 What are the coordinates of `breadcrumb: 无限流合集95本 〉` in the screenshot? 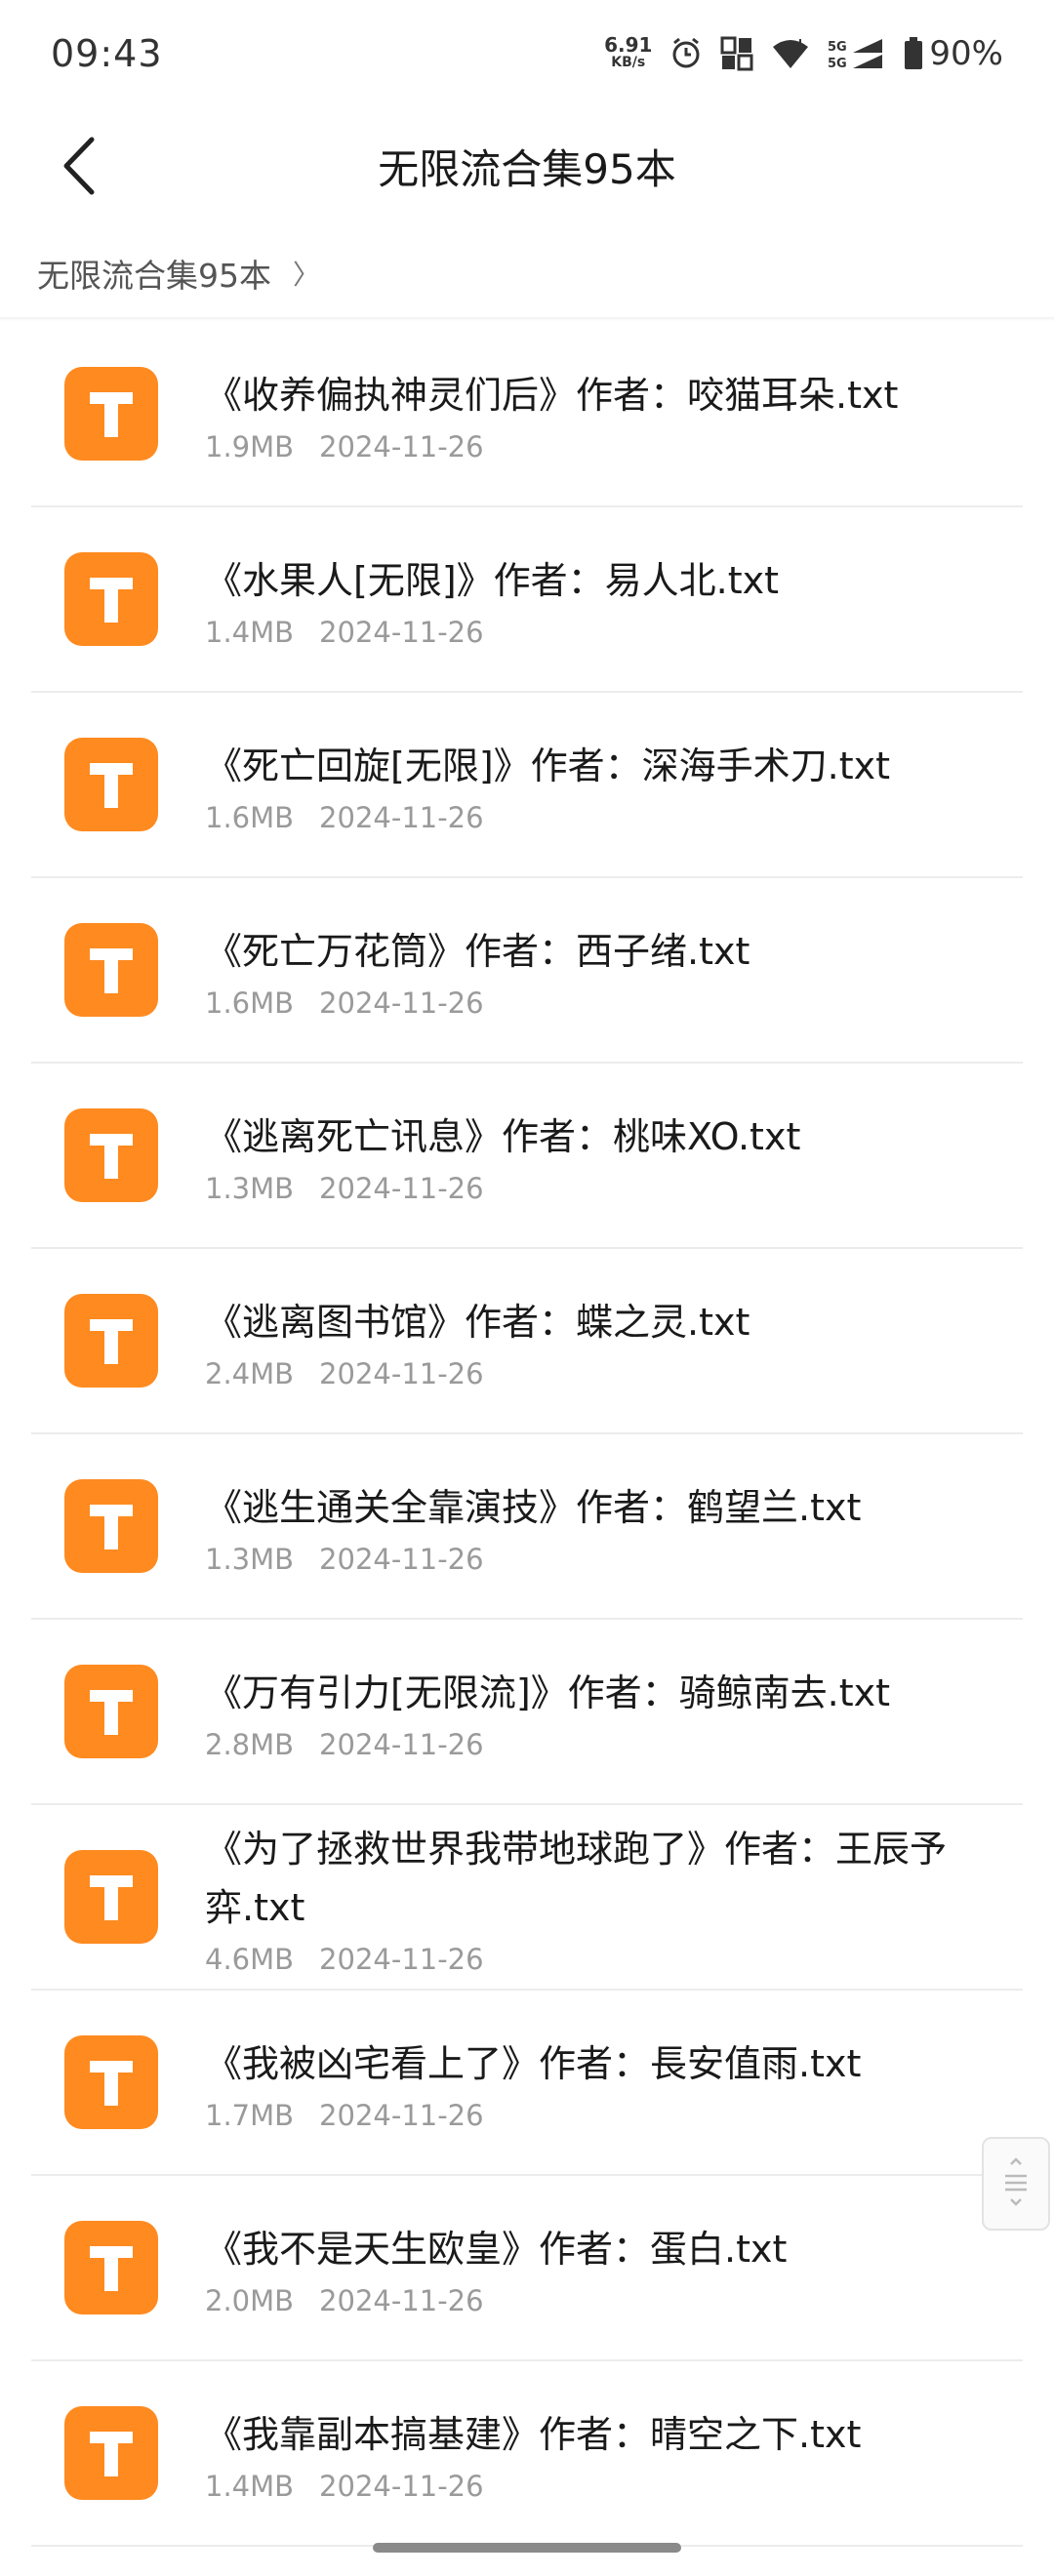 It's located at (178, 273).